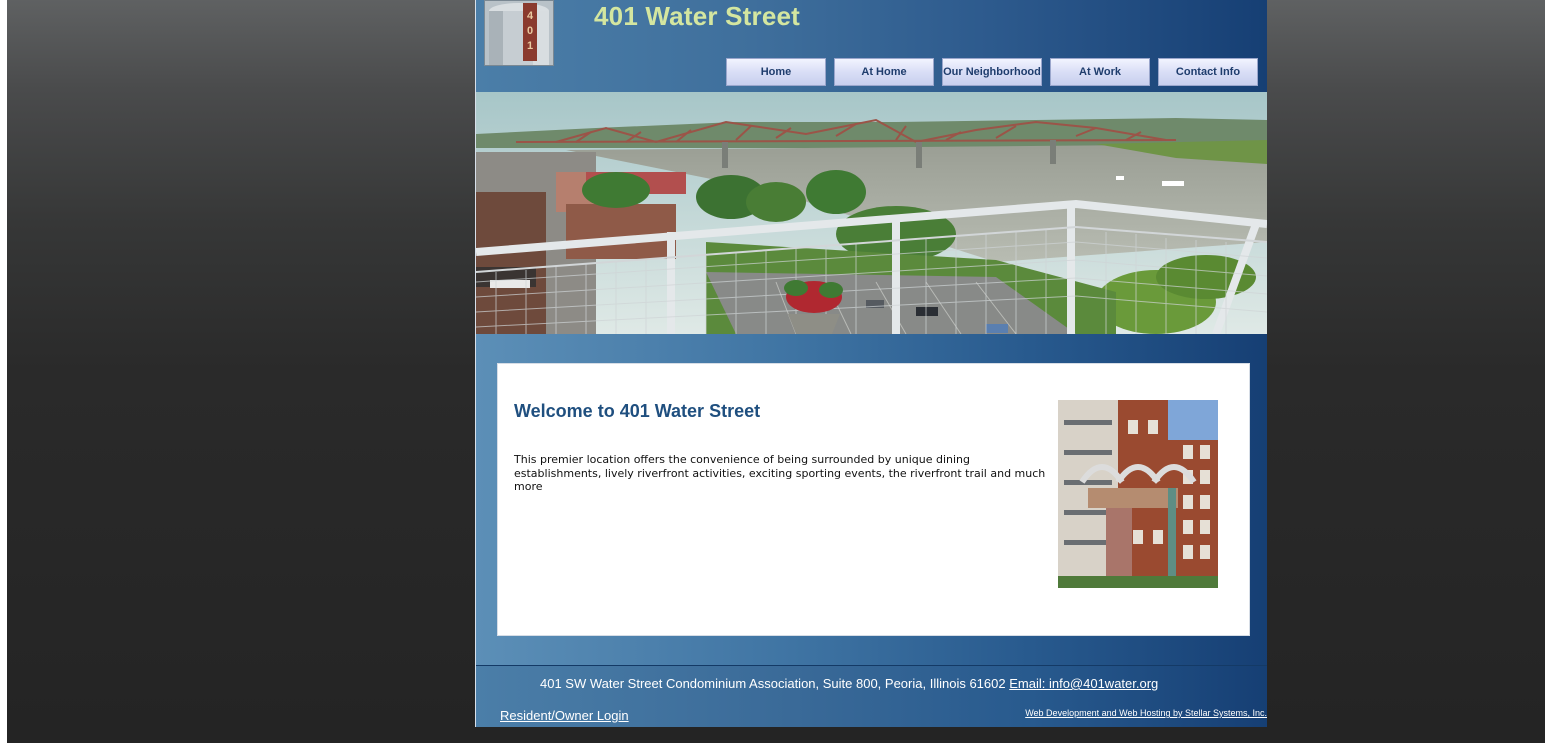 The height and width of the screenshot is (754, 1545). I want to click on building-sculpture-photo, so click(1138, 494).